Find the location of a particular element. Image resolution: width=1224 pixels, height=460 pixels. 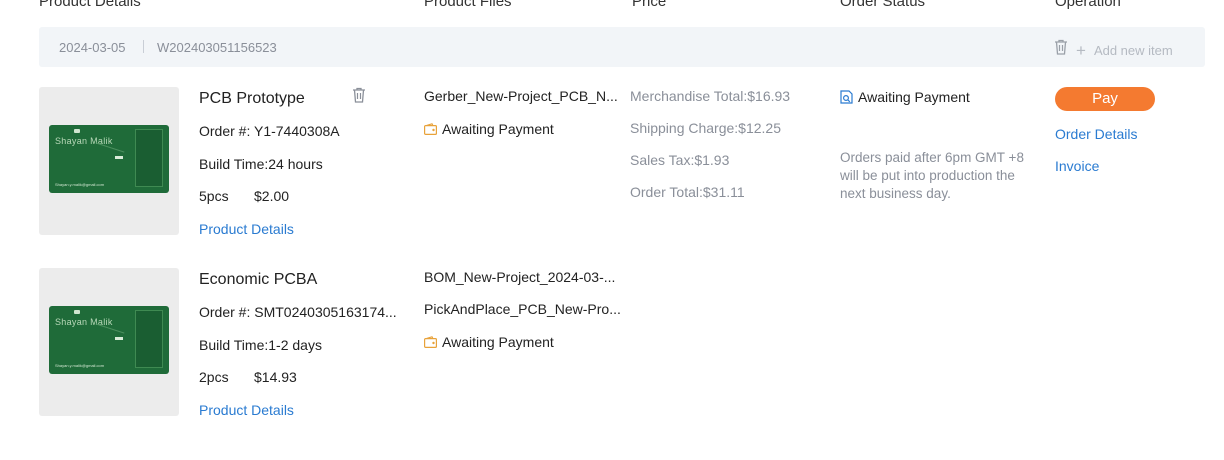

invoice-link: Invoice is located at coordinates (1077, 166).